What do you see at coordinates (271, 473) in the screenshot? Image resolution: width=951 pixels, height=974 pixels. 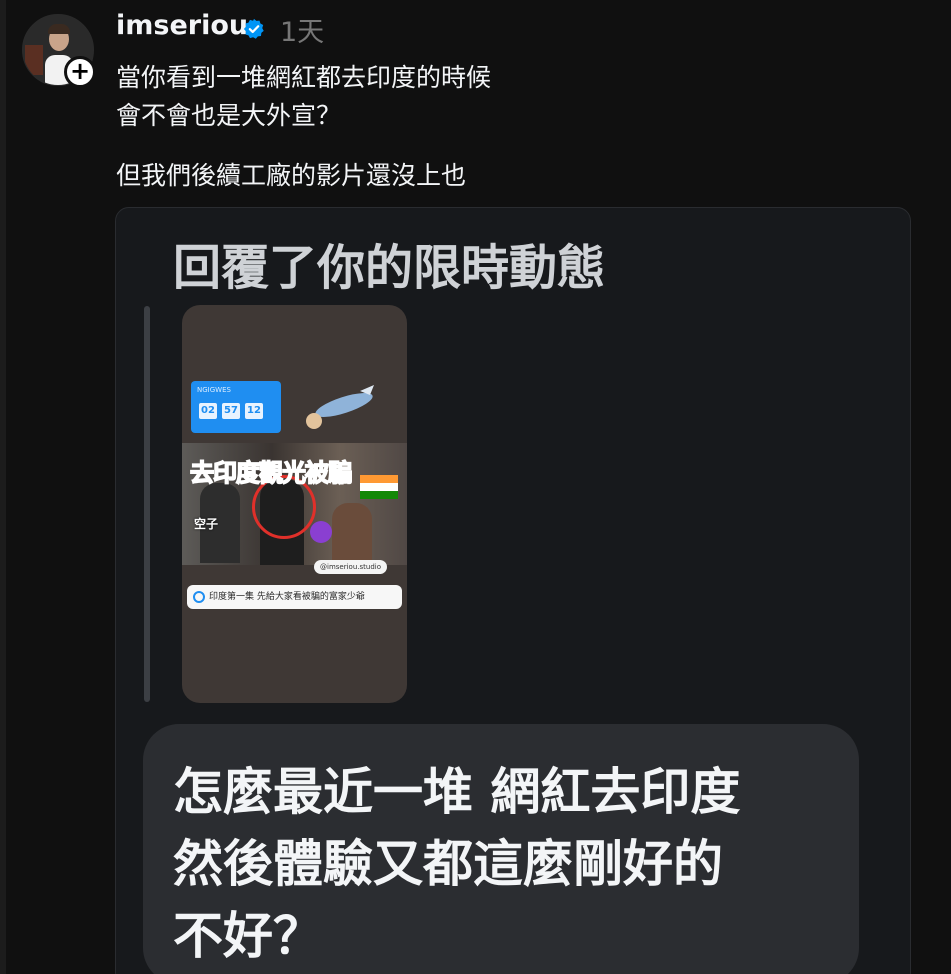 I see `story-banner-title: 去印度觀光被騙` at bounding box center [271, 473].